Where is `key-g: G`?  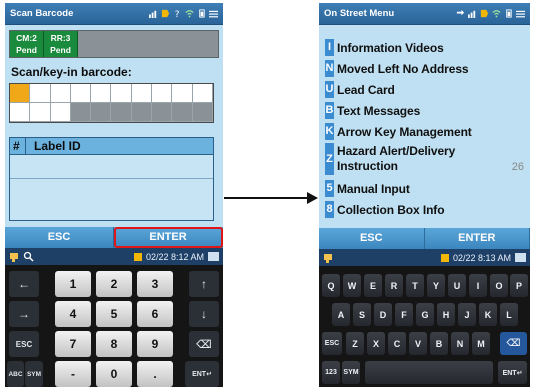
key-g: G is located at coordinates (425, 314).